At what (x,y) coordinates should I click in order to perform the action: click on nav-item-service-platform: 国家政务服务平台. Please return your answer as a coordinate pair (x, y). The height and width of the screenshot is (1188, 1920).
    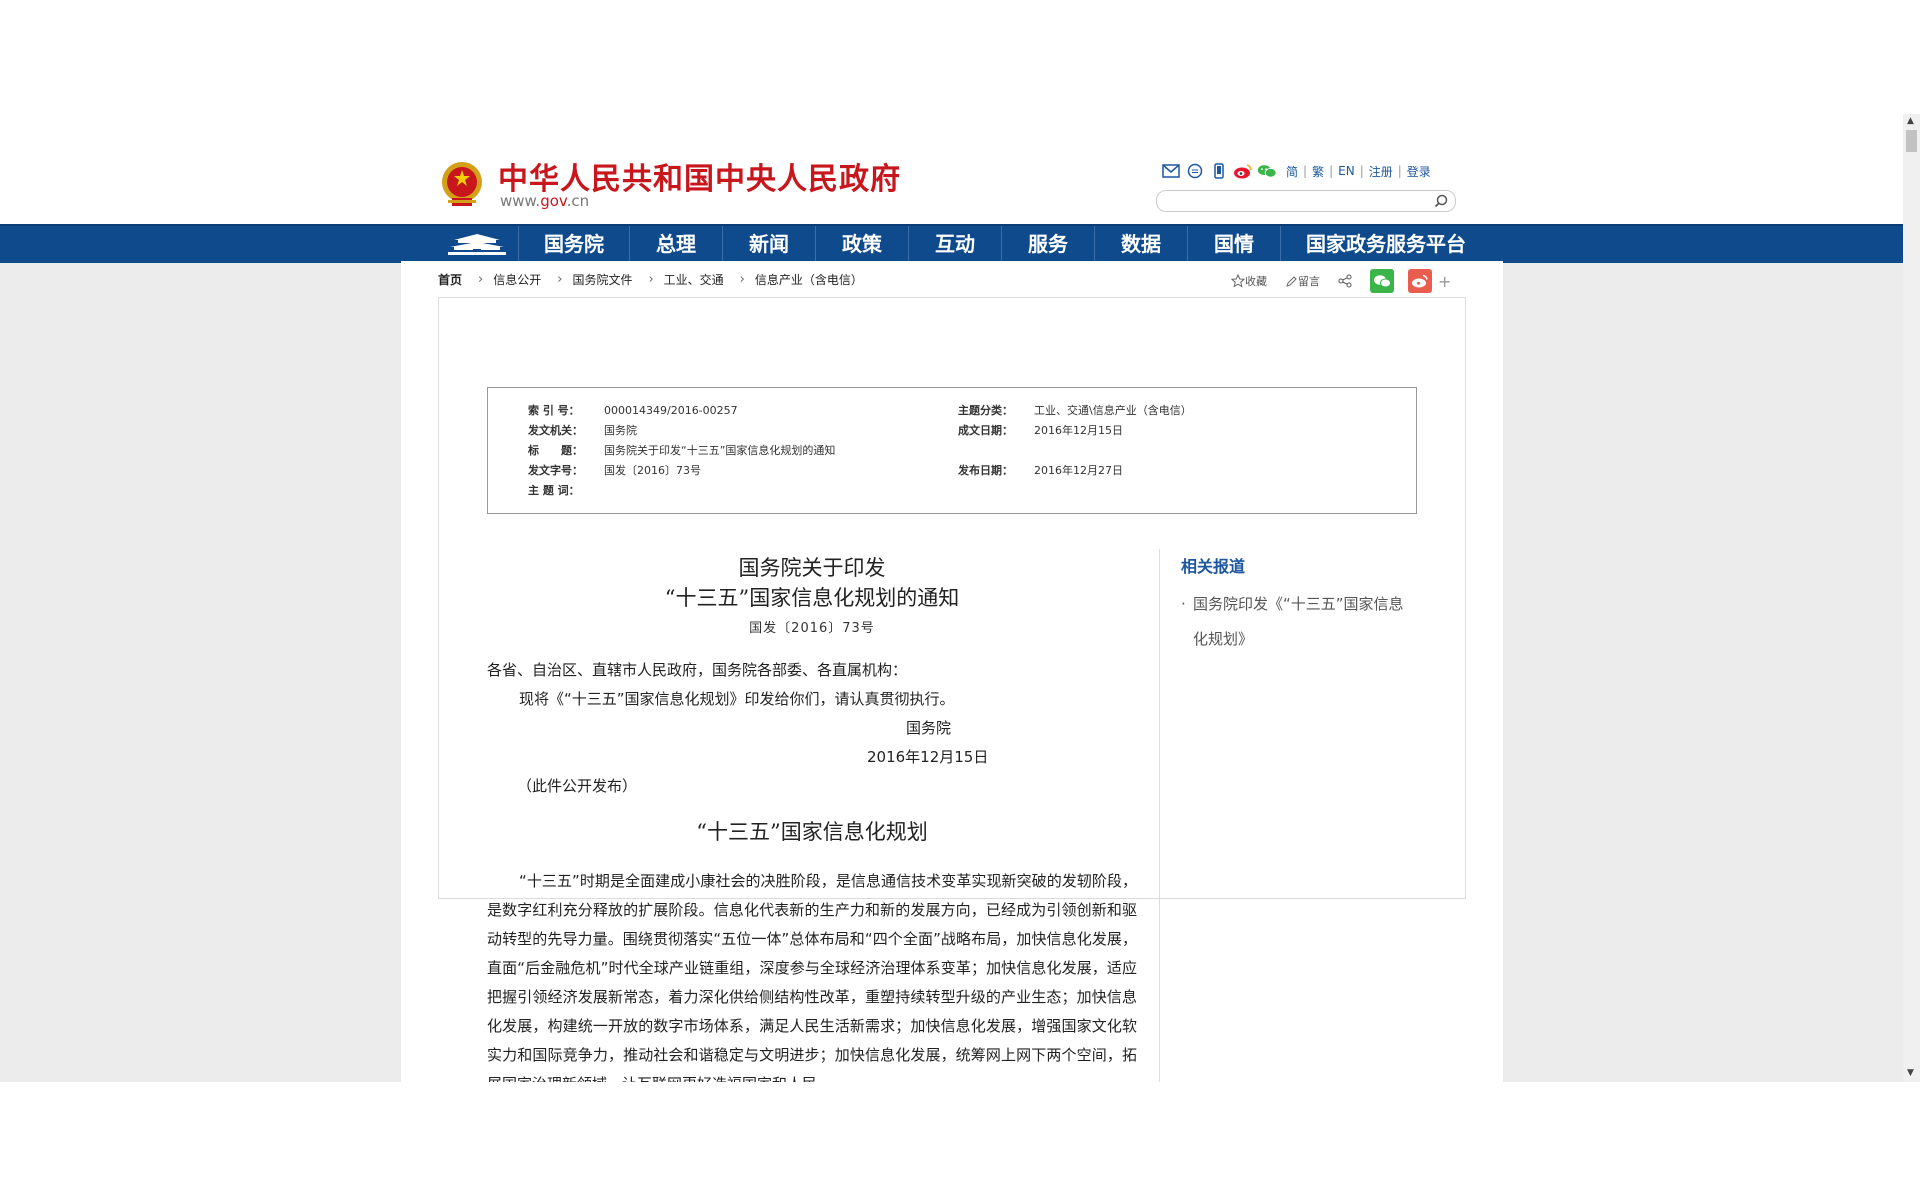
    Looking at the image, I should click on (1386, 244).